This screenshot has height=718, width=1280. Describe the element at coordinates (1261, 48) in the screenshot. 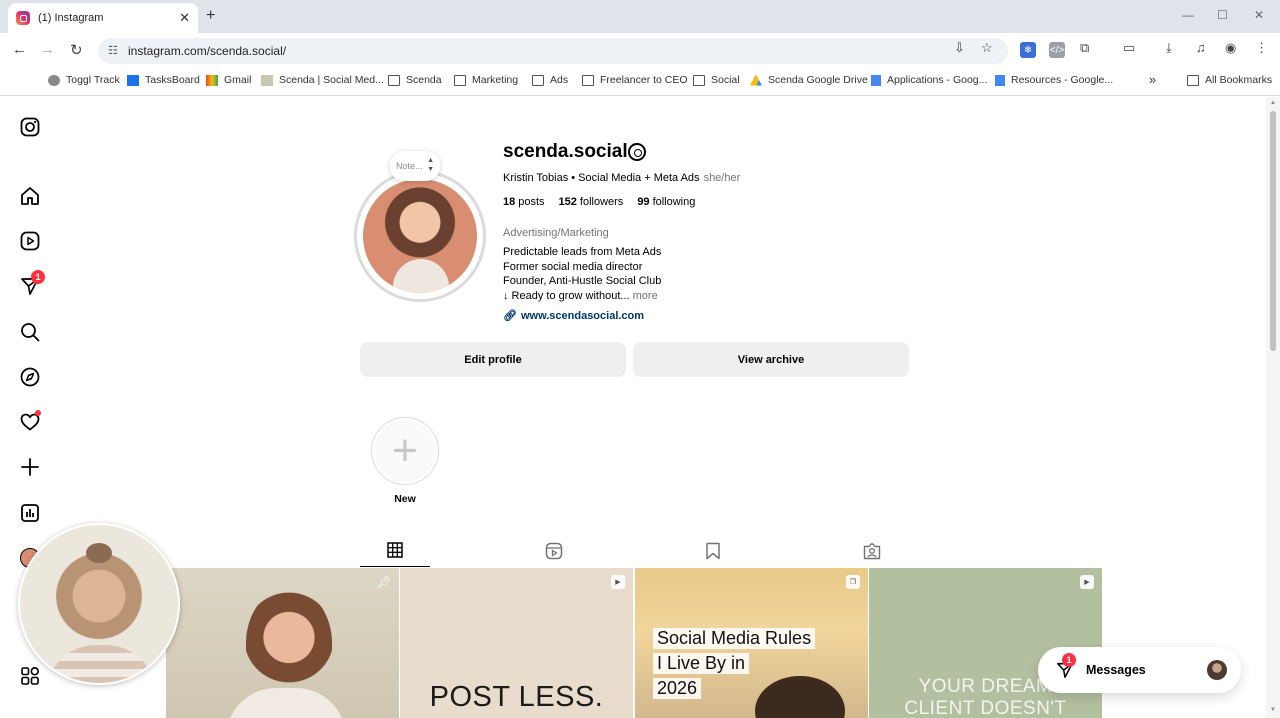

I see `menu-kebab-icon: ⋮` at that location.